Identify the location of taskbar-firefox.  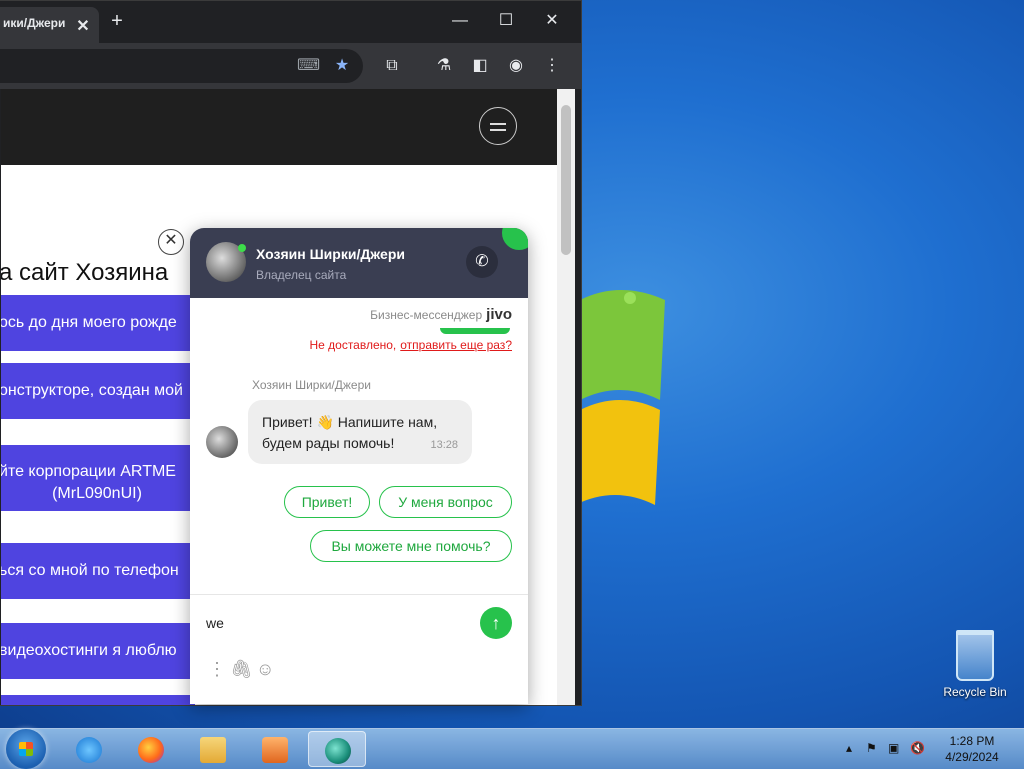
(151, 749).